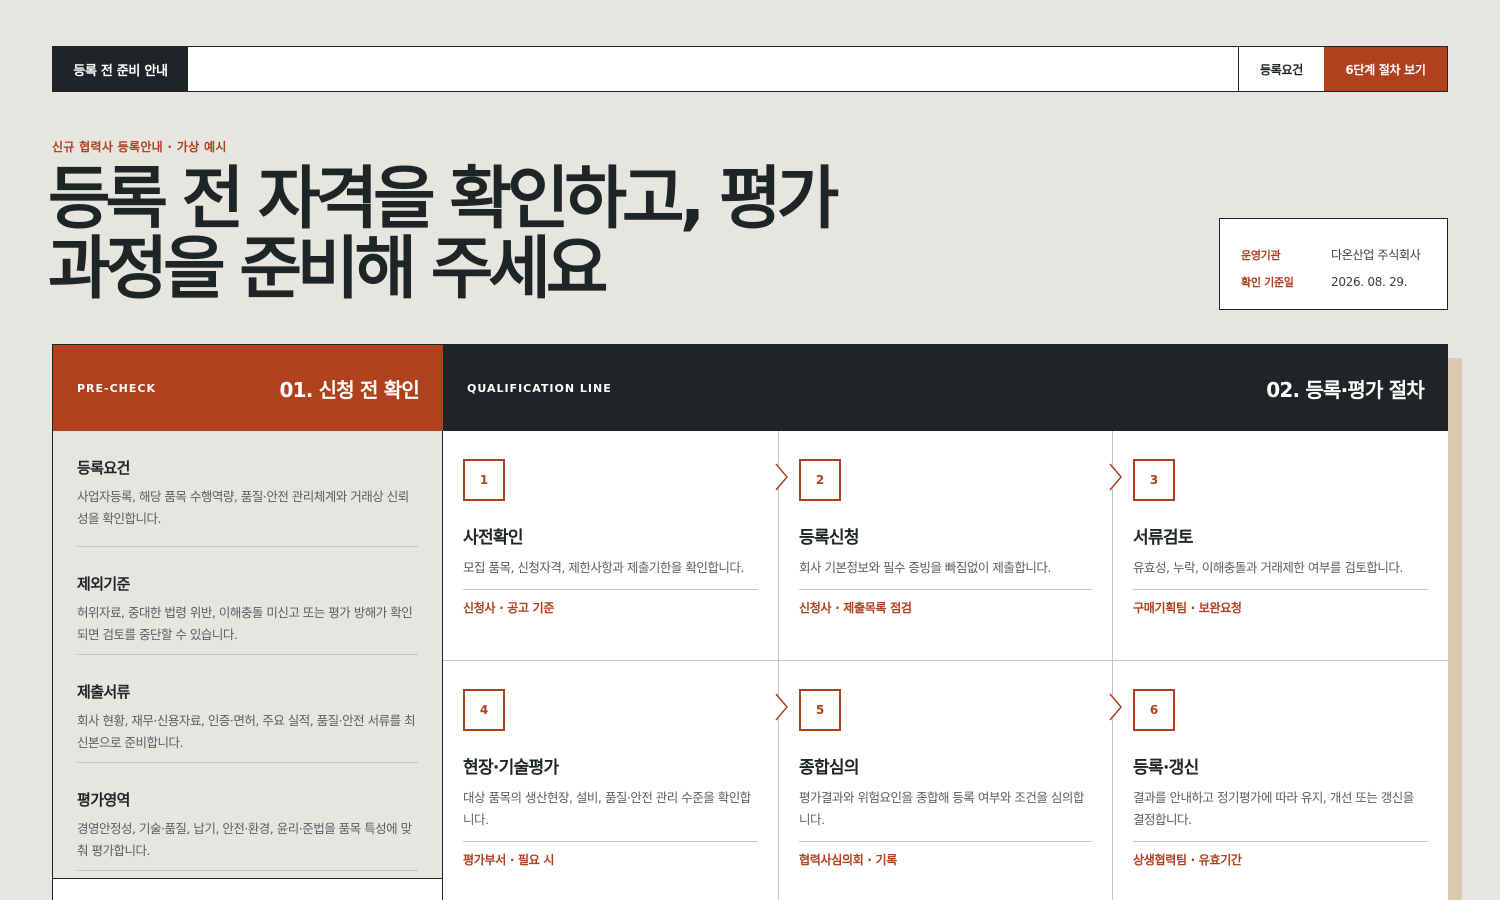  Describe the element at coordinates (248, 388) in the screenshot. I see `precheck-header: PRE-CHECK 01. 신청 전 확인` at that location.